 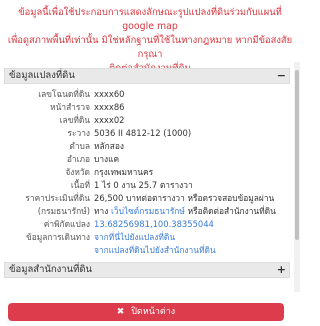 I want to click on row-label: ข้อมูลการเดินทาง, so click(x=57, y=237).